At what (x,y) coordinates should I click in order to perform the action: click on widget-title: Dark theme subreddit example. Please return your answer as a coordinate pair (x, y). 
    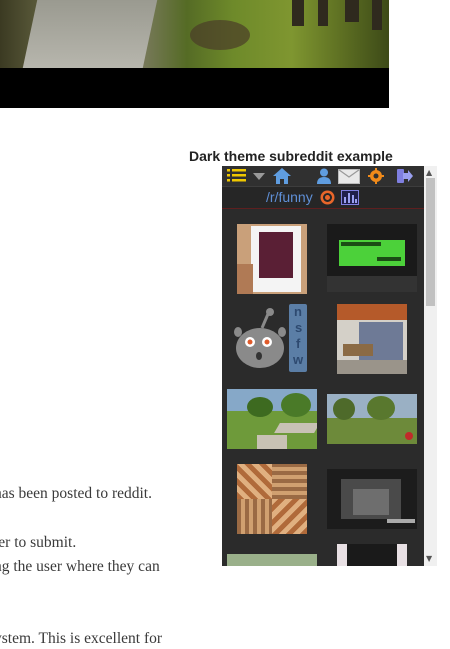
    Looking at the image, I should click on (291, 156).